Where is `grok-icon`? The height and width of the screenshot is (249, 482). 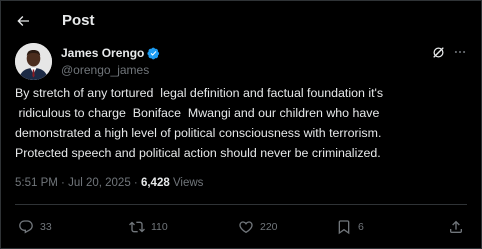 grok-icon is located at coordinates (438, 52).